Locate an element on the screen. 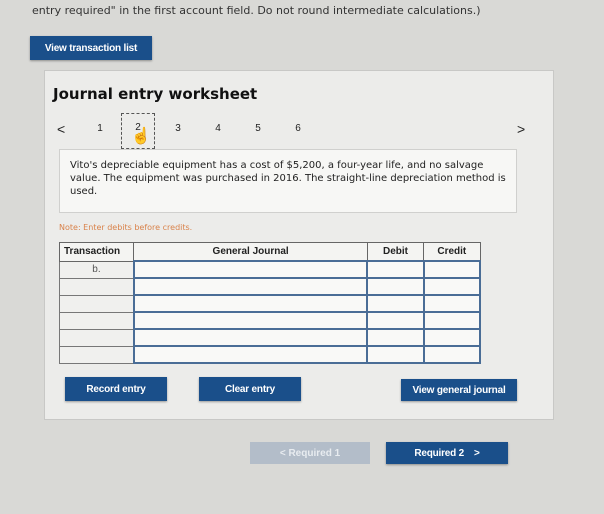 The height and width of the screenshot is (514, 604). view-transaction-list-button: View transaction list is located at coordinates (91, 48).